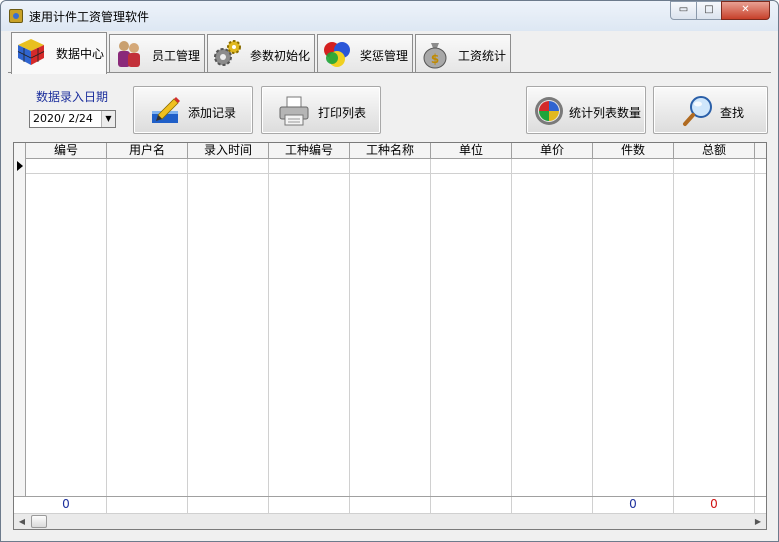 The height and width of the screenshot is (542, 779). What do you see at coordinates (66, 505) in the screenshot?
I see `footer-count-cell: 0` at bounding box center [66, 505].